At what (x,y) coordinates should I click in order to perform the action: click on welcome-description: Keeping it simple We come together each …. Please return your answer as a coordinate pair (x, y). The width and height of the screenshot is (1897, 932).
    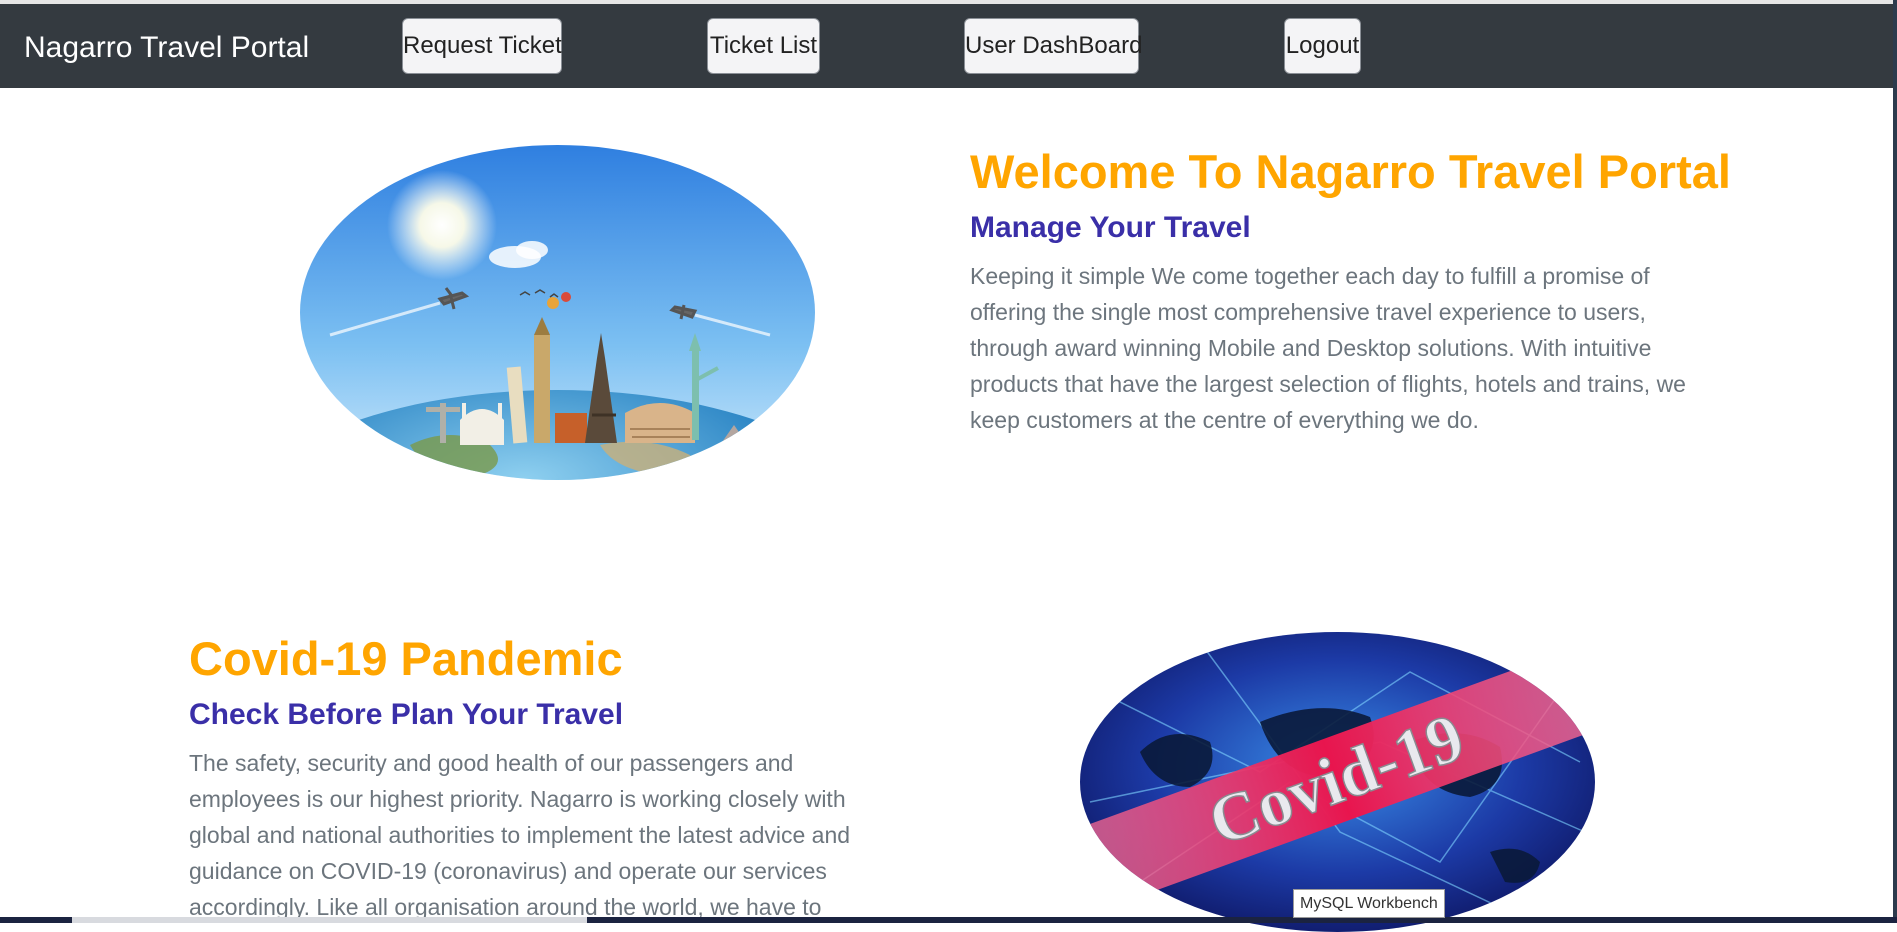
    Looking at the image, I should click on (1328, 348).